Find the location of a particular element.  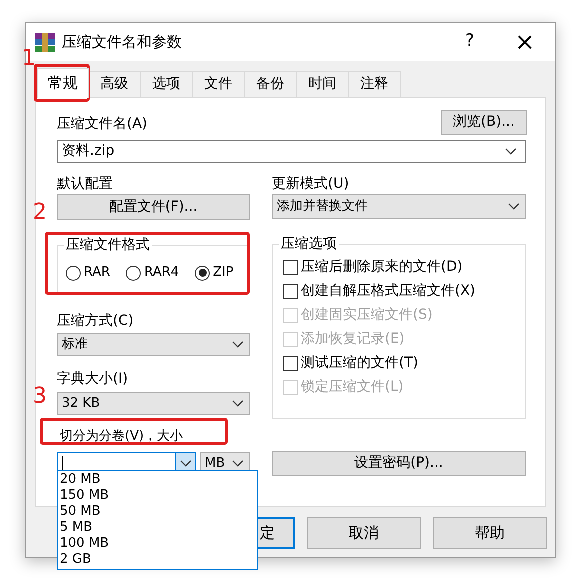

dropdown-item: 5 MB is located at coordinates (157, 528).